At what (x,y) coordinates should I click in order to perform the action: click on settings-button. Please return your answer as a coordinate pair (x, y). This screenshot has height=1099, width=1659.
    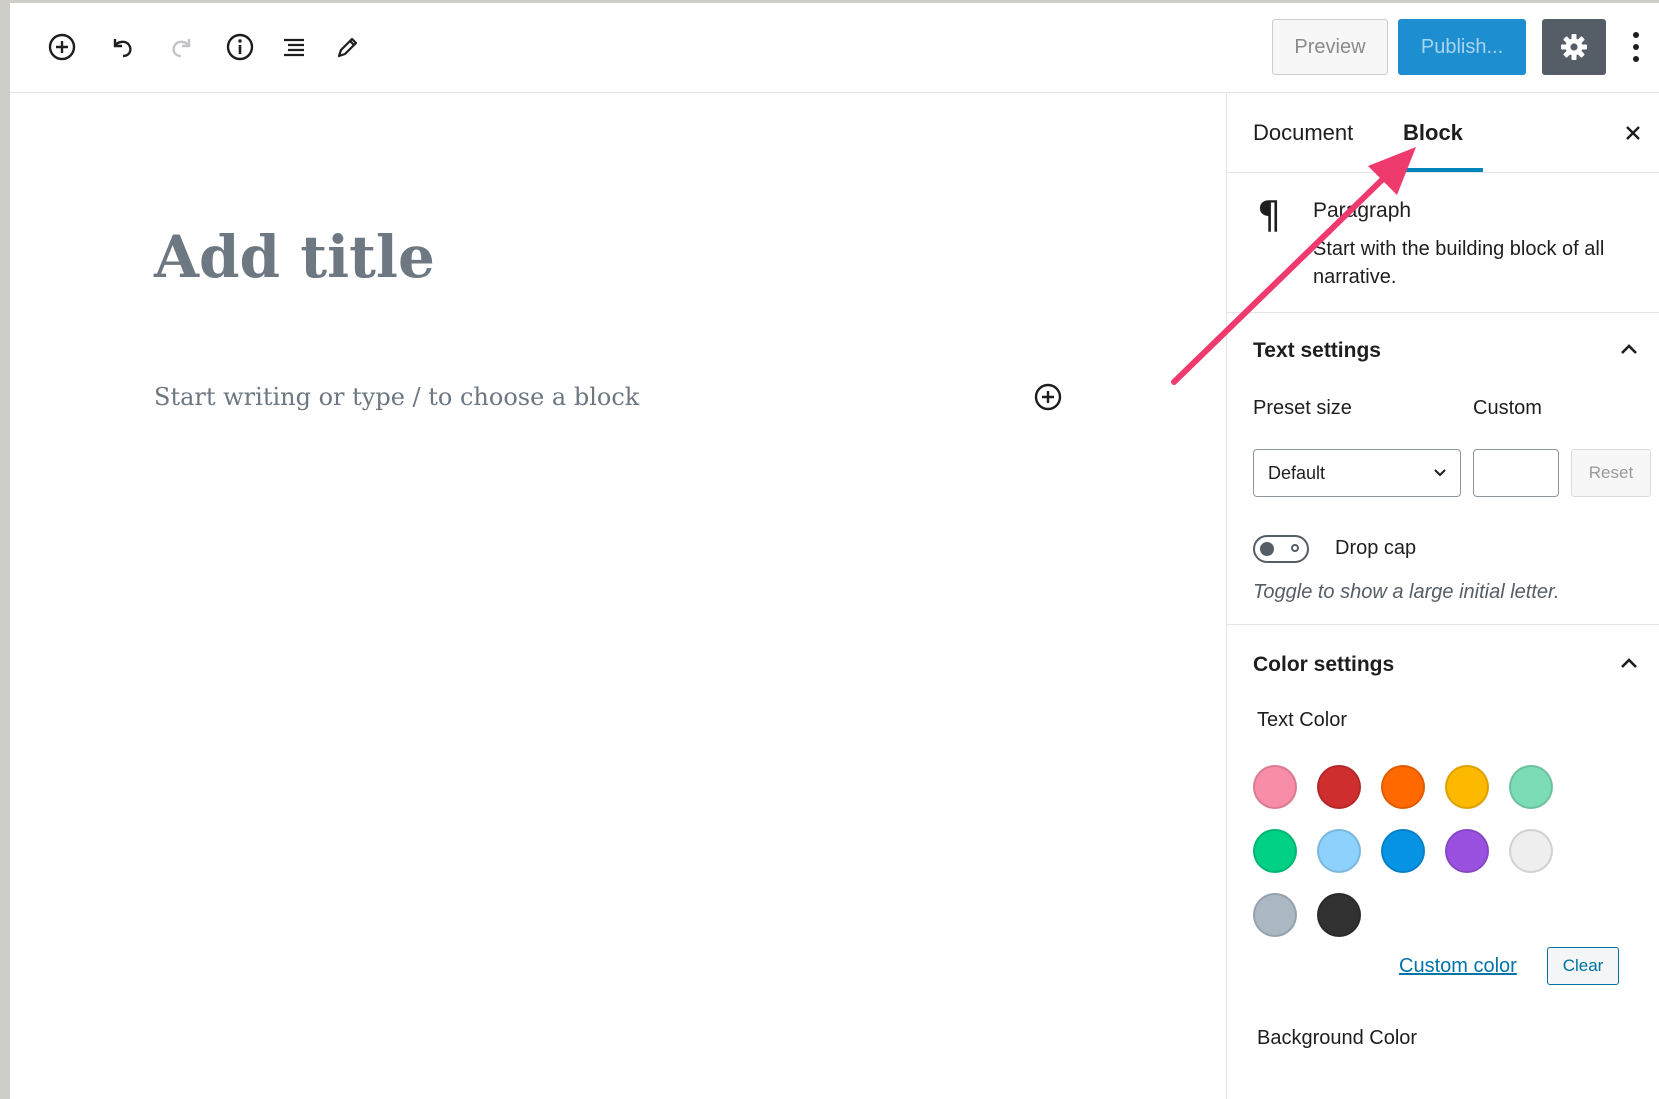
    Looking at the image, I should click on (1574, 47).